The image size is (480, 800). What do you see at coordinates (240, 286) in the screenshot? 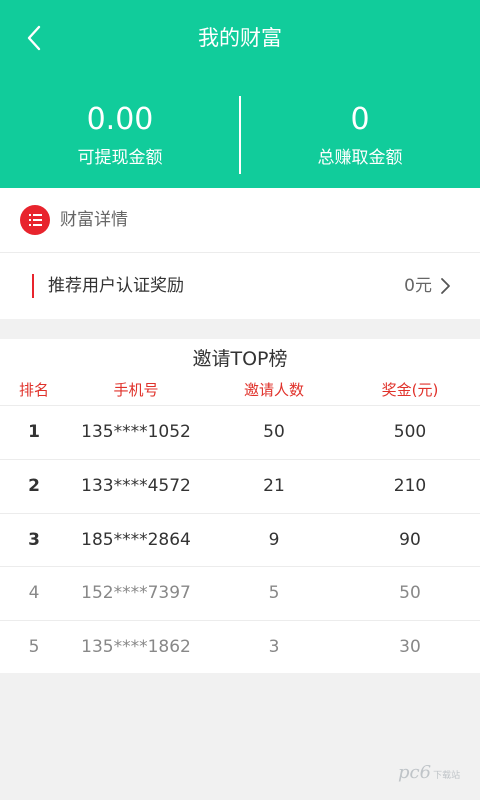
I see `referral-reward-row: 推荐用户认证奖励 0元` at bounding box center [240, 286].